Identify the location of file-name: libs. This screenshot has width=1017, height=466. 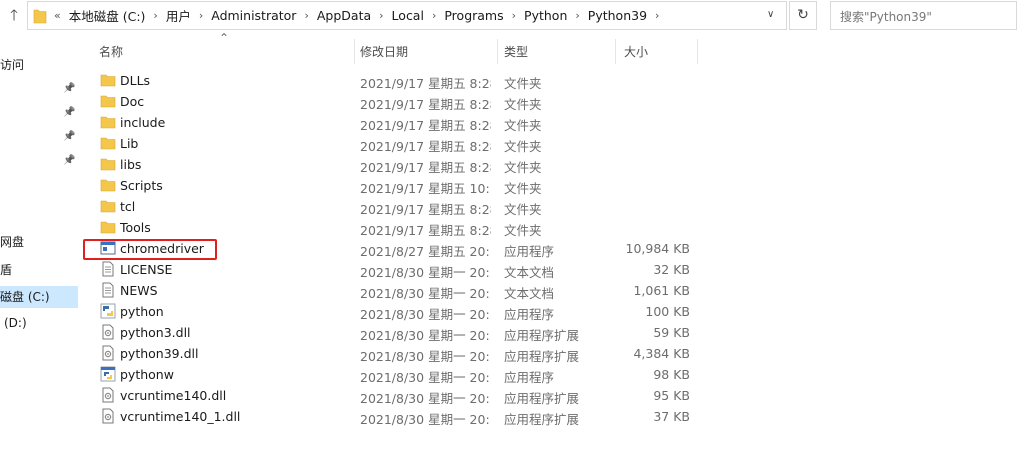
(131, 164).